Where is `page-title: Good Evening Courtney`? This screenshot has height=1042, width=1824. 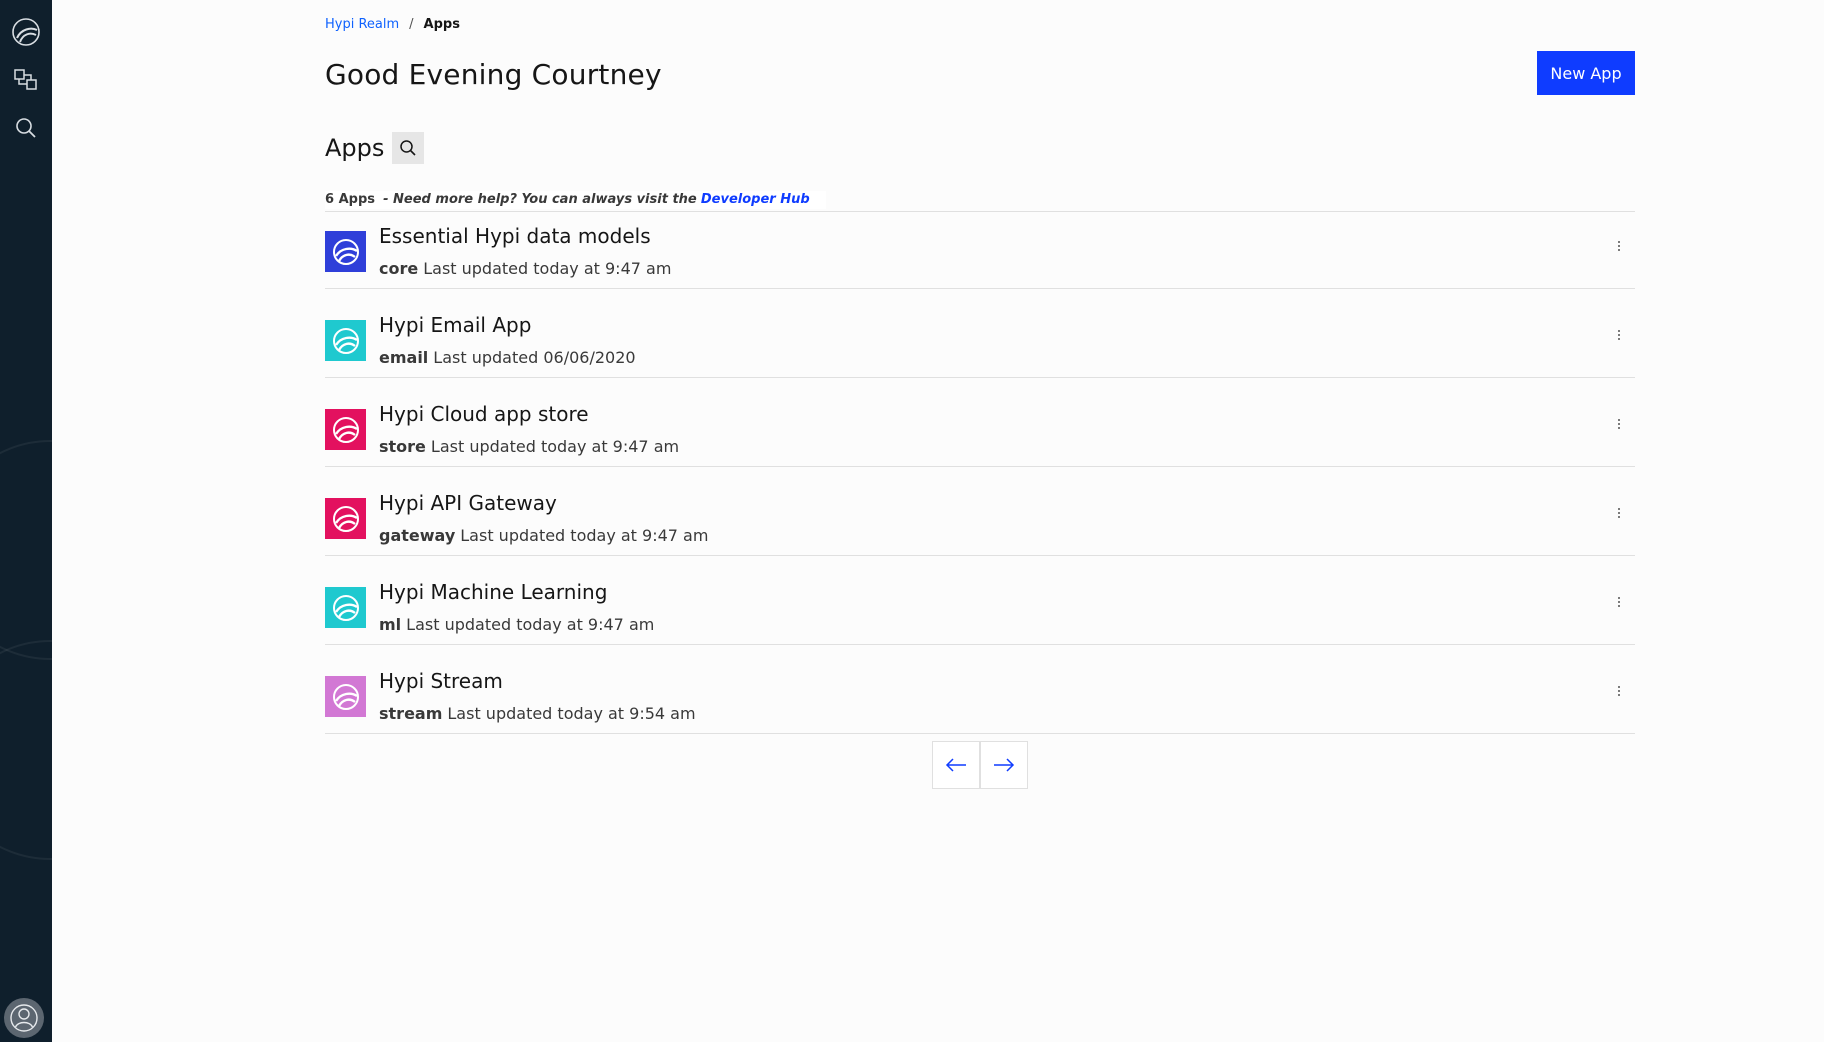 page-title: Good Evening Courtney is located at coordinates (493, 74).